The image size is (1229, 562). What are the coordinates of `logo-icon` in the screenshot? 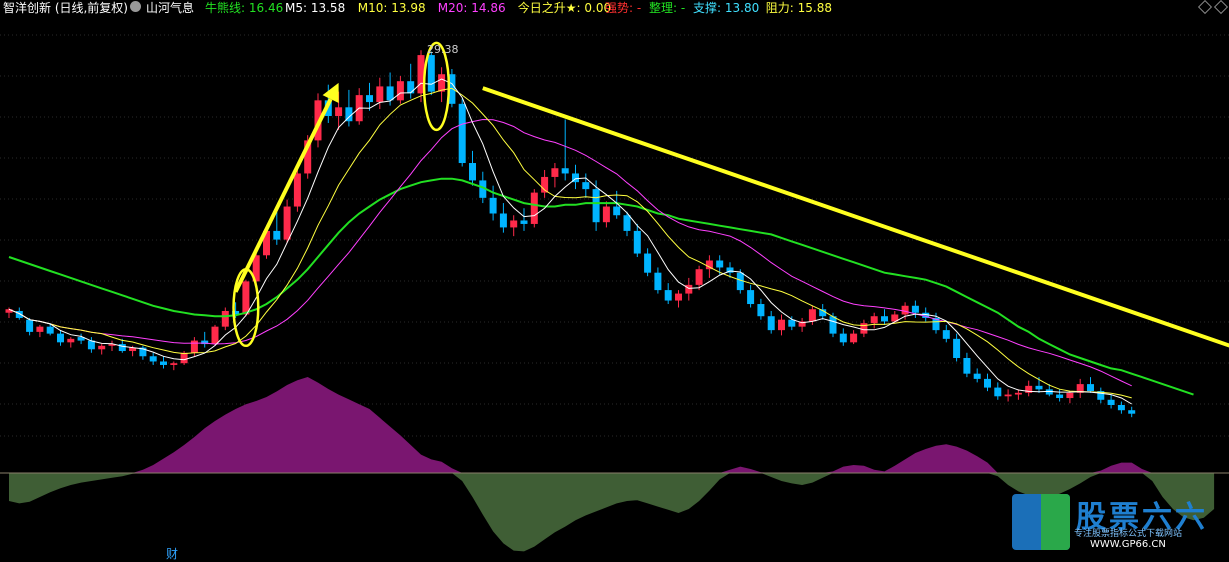 It's located at (1041, 522).